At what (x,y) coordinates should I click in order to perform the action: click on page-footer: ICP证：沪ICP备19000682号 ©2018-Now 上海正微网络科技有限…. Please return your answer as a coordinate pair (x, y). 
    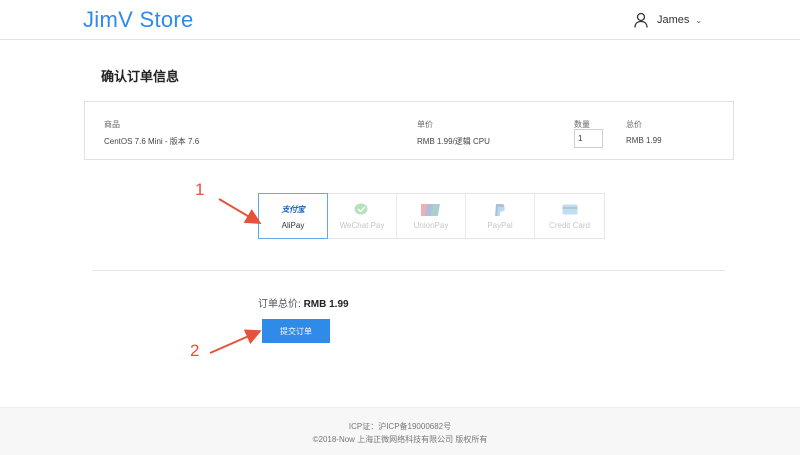
    Looking at the image, I should click on (400, 431).